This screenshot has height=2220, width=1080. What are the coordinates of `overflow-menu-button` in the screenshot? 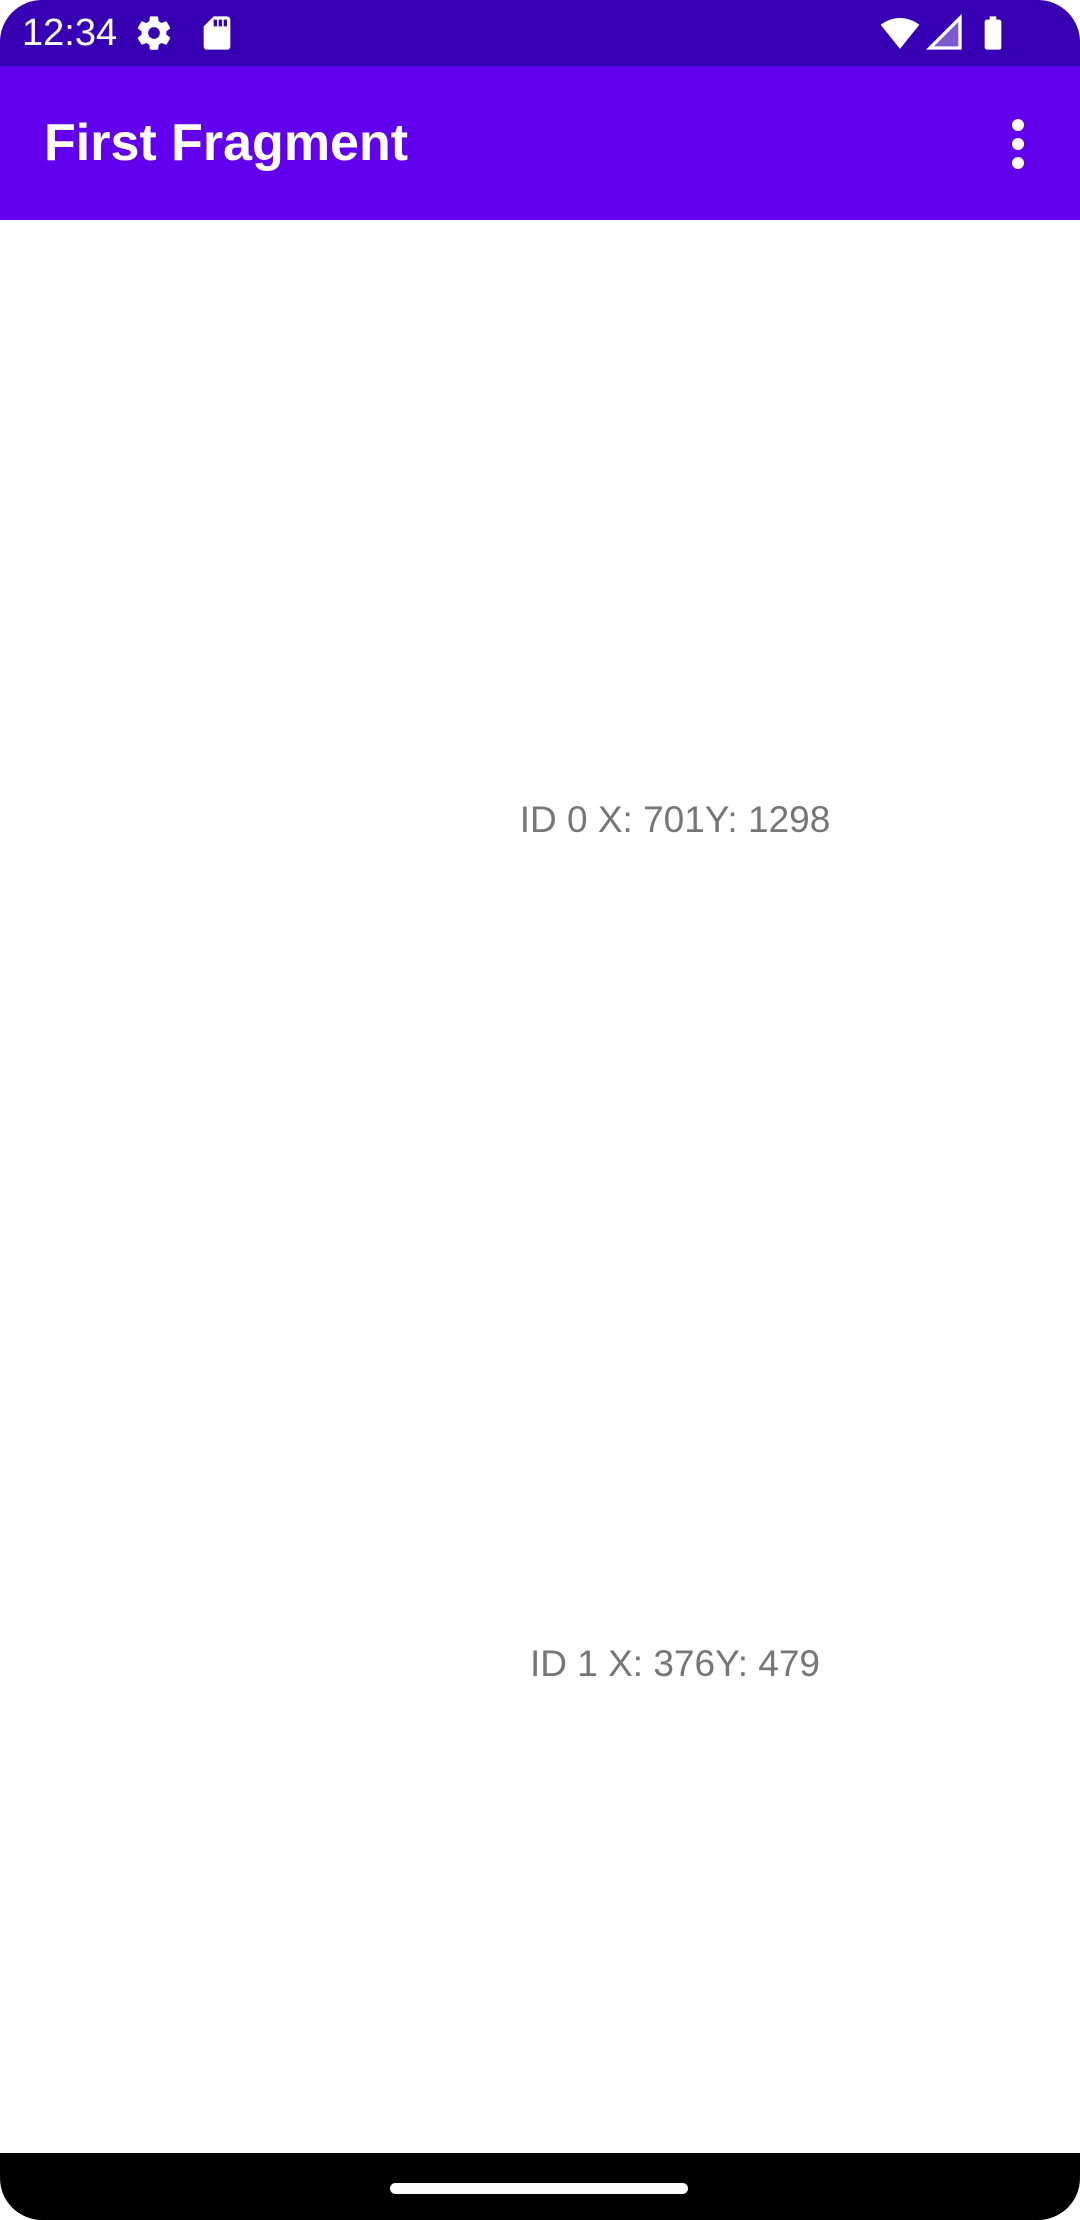 It's located at (1018, 144).